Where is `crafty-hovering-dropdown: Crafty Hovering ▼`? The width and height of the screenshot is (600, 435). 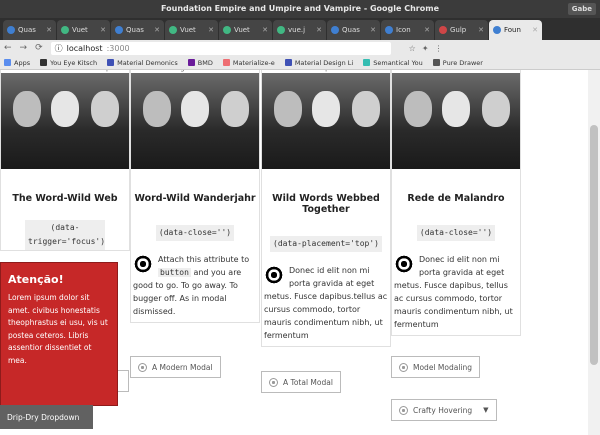 crafty-hovering-dropdown: Crafty Hovering ▼ is located at coordinates (444, 410).